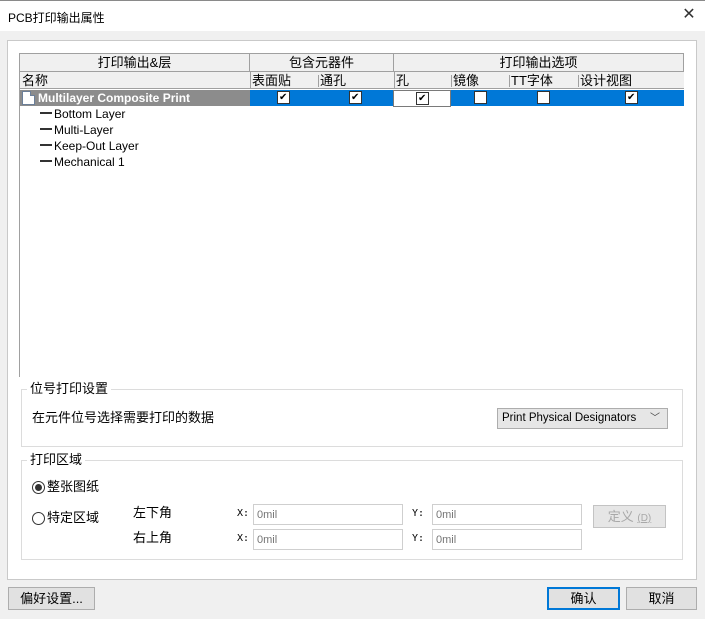 The height and width of the screenshot is (619, 705). I want to click on layer-name: Bottom Layer, so click(90, 114).